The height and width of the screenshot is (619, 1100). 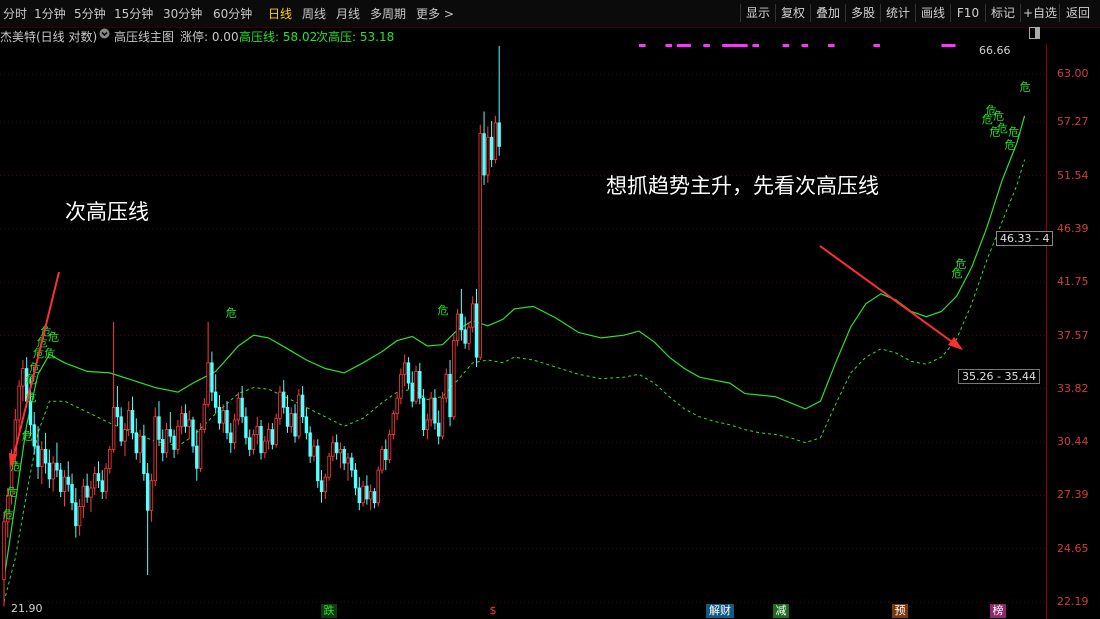 What do you see at coordinates (493, 611) in the screenshot?
I see `event-marker: $` at bounding box center [493, 611].